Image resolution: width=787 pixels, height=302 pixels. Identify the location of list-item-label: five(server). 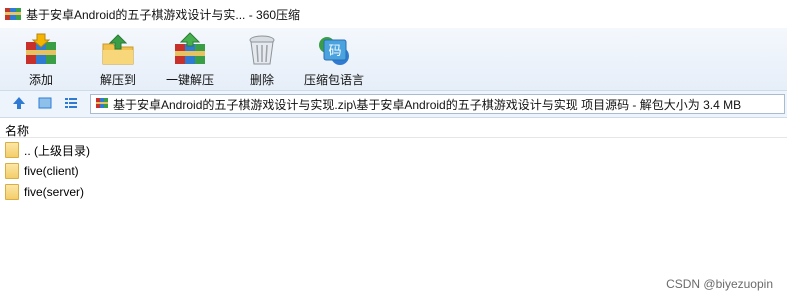
(54, 192).